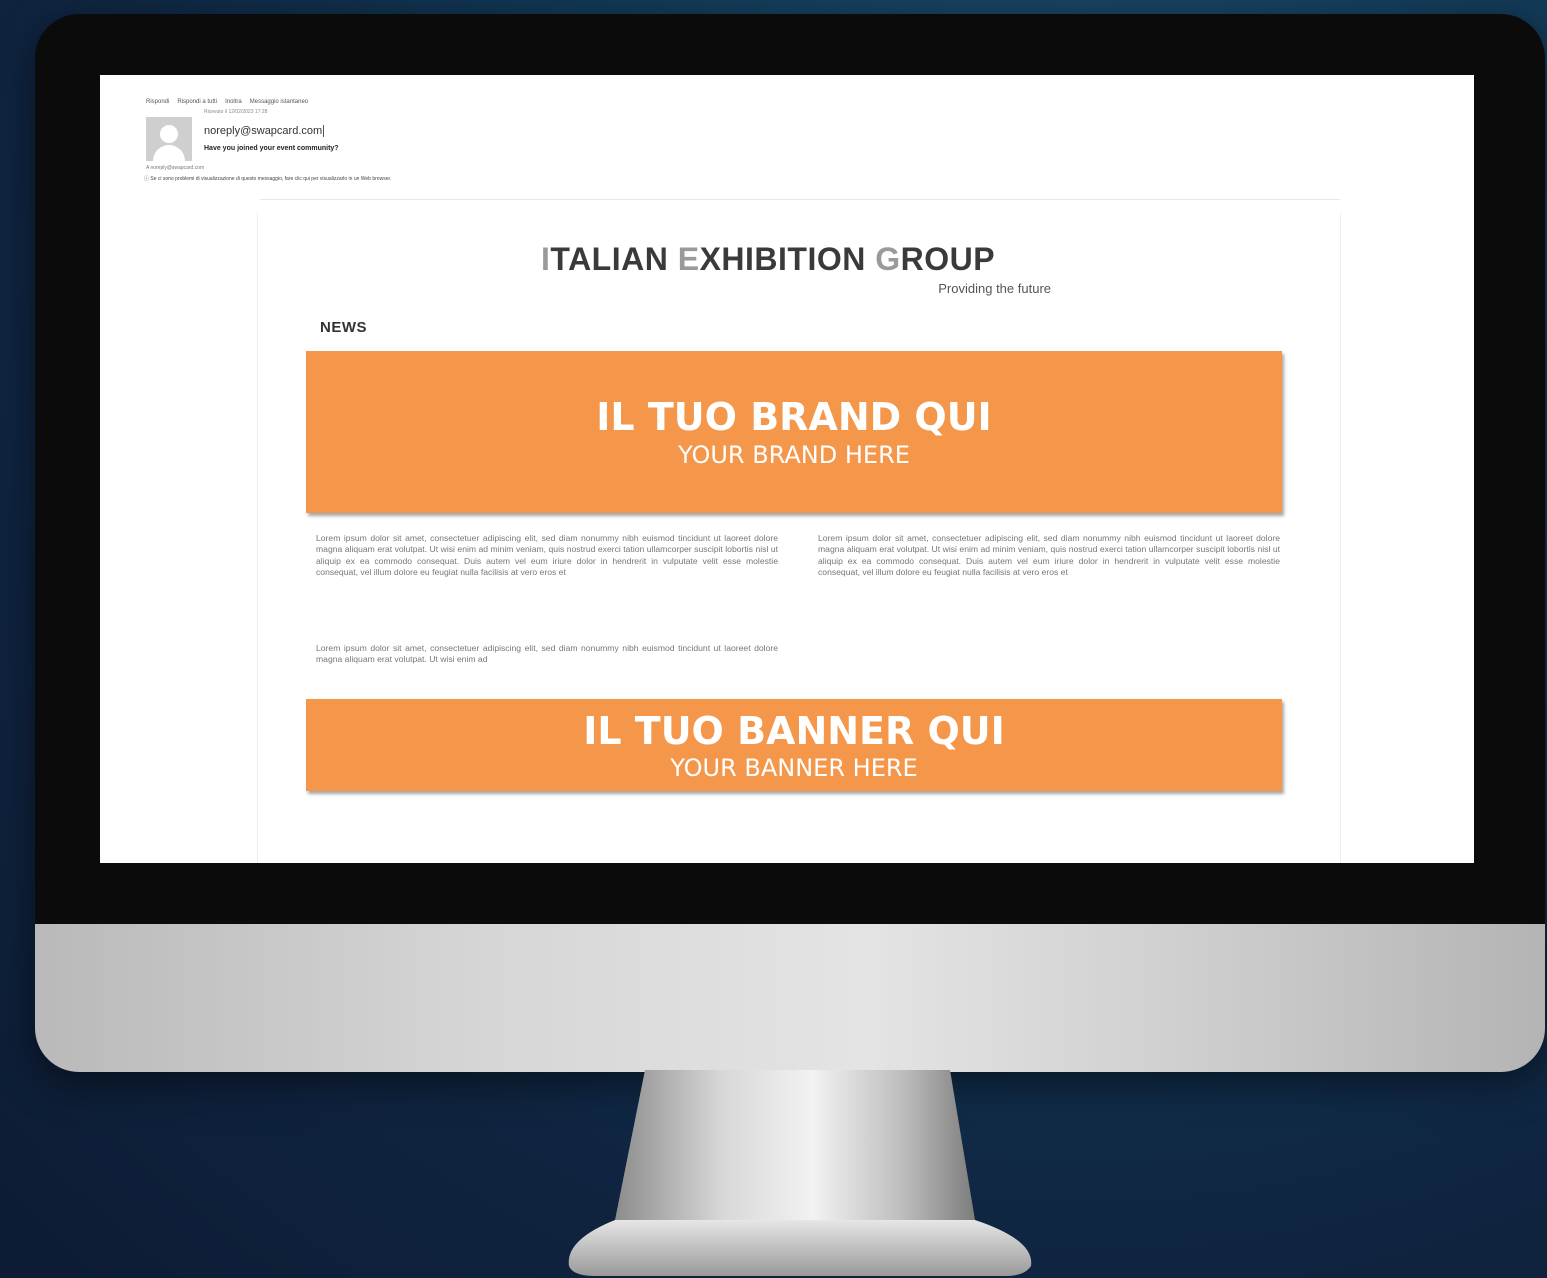  Describe the element at coordinates (157, 102) in the screenshot. I see `reply-button: Rispondi` at that location.